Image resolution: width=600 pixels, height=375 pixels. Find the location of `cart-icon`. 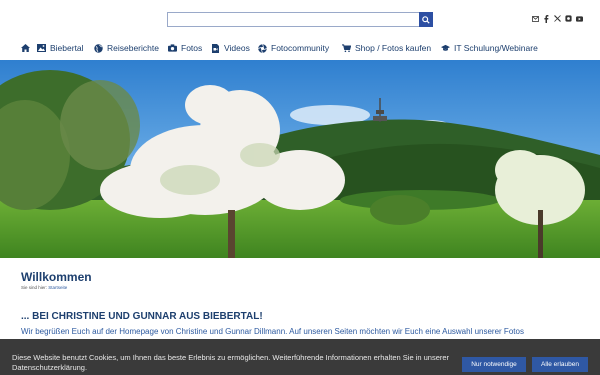

cart-icon is located at coordinates (346, 48).